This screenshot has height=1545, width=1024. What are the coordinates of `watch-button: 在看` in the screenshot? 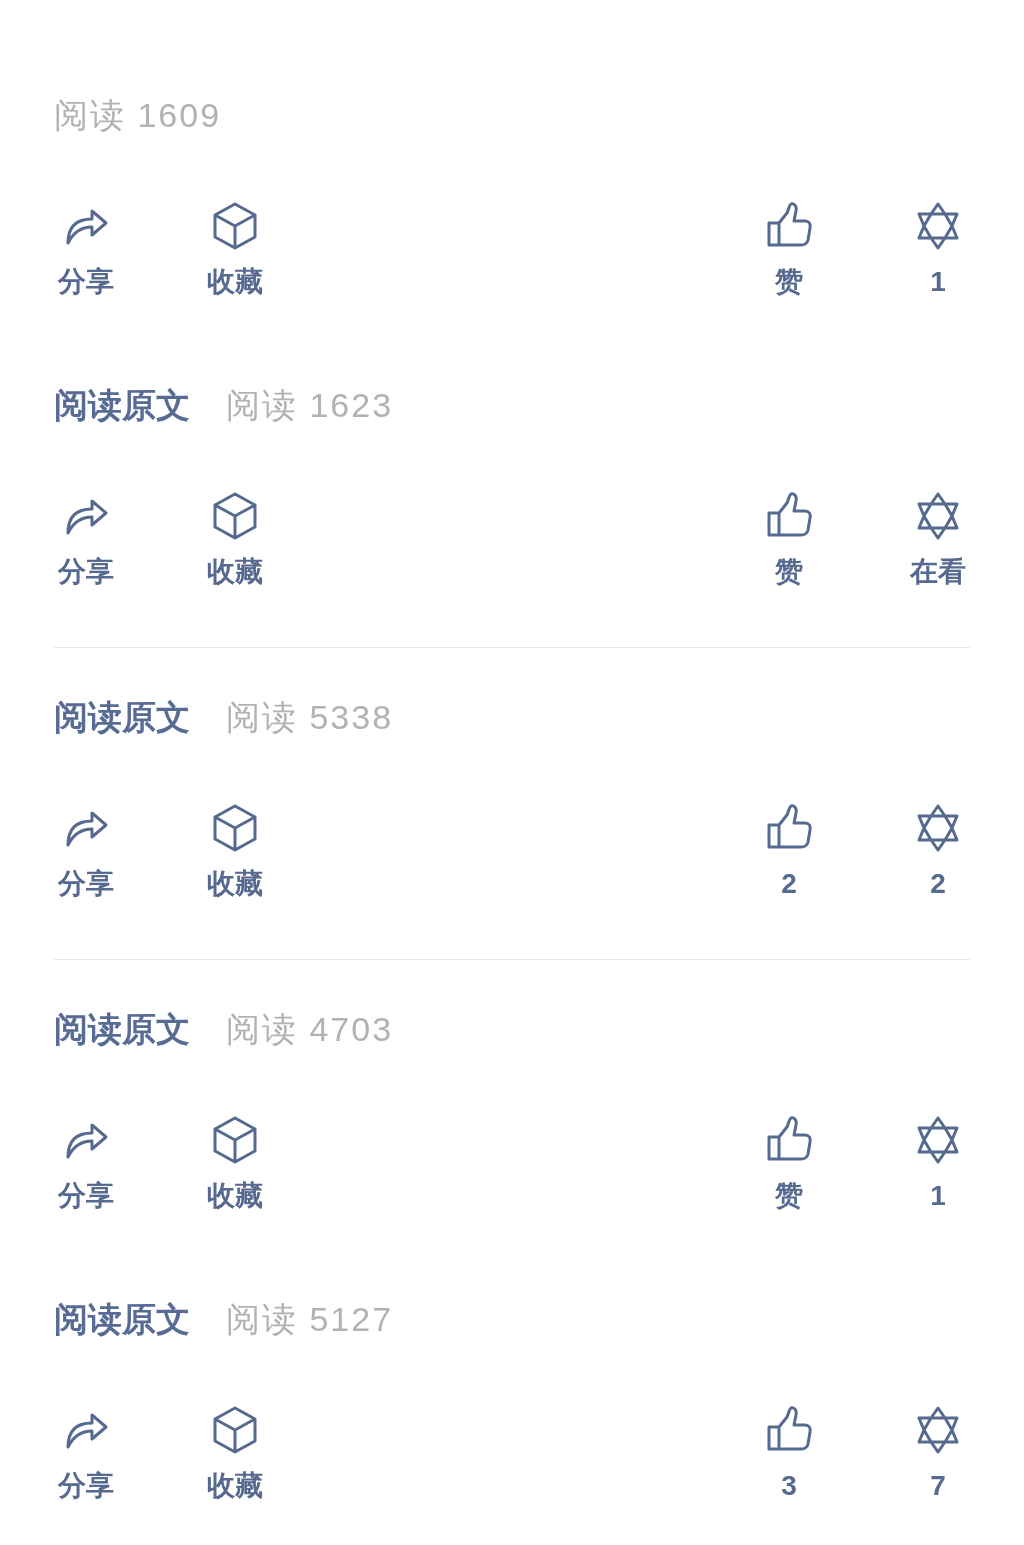 It's located at (938, 540).